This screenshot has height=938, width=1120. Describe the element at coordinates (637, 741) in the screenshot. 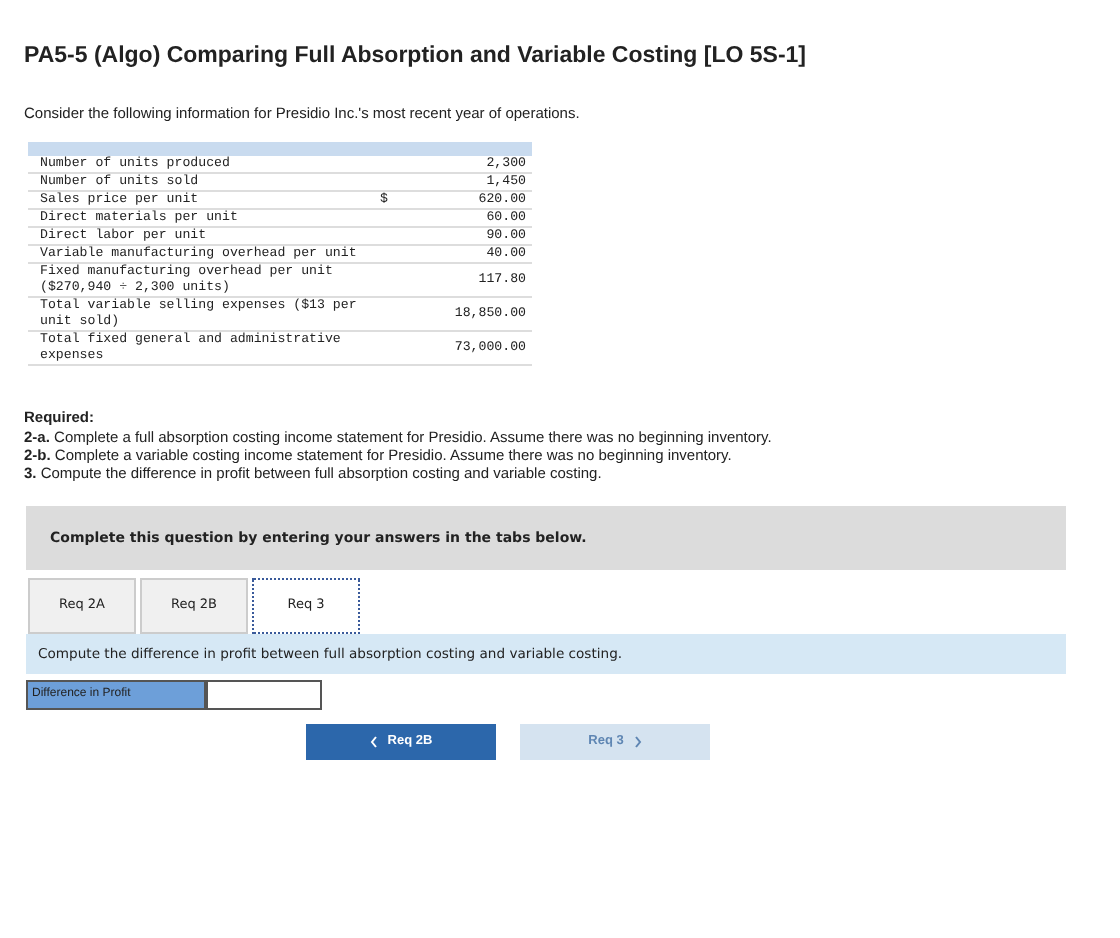

I see `chevron-right-icon` at that location.